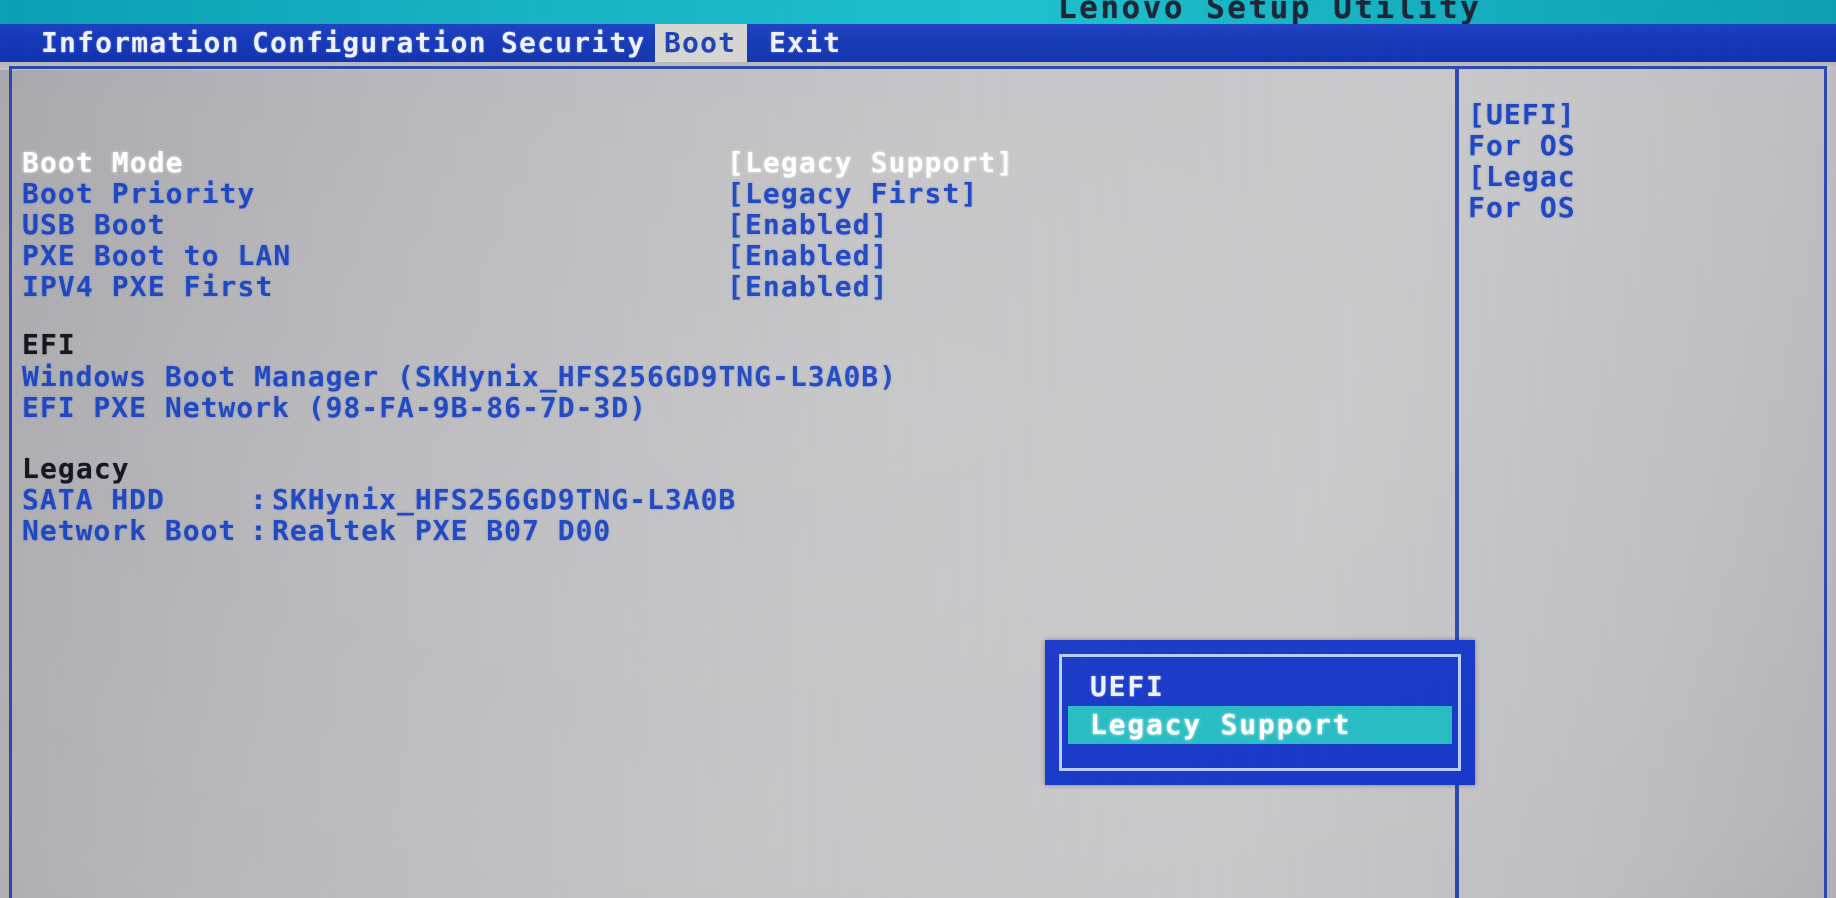 This screenshot has height=898, width=1836. I want to click on boot-mode-dropdown: UEFI Legacy Support, so click(1260, 712).